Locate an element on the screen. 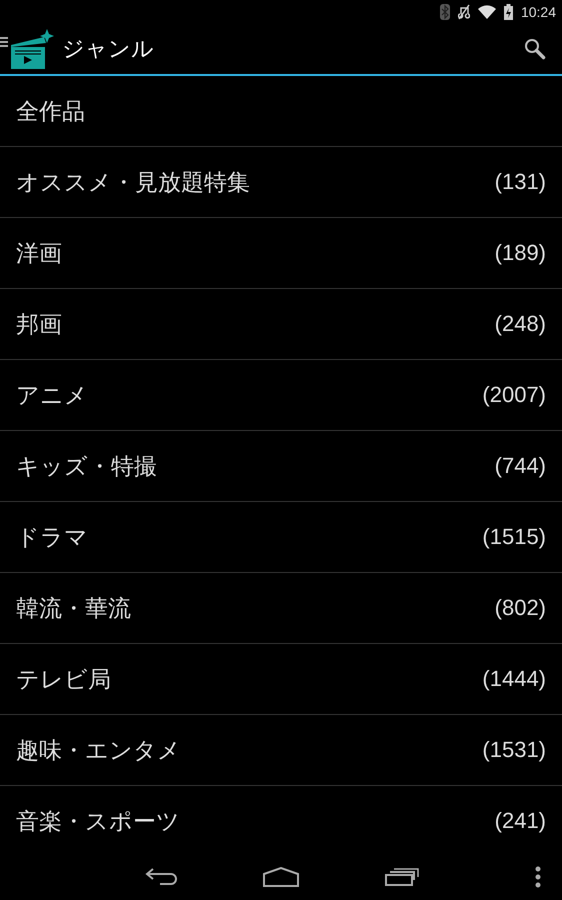 The image size is (562, 900). genre-count: (744) is located at coordinates (520, 466).